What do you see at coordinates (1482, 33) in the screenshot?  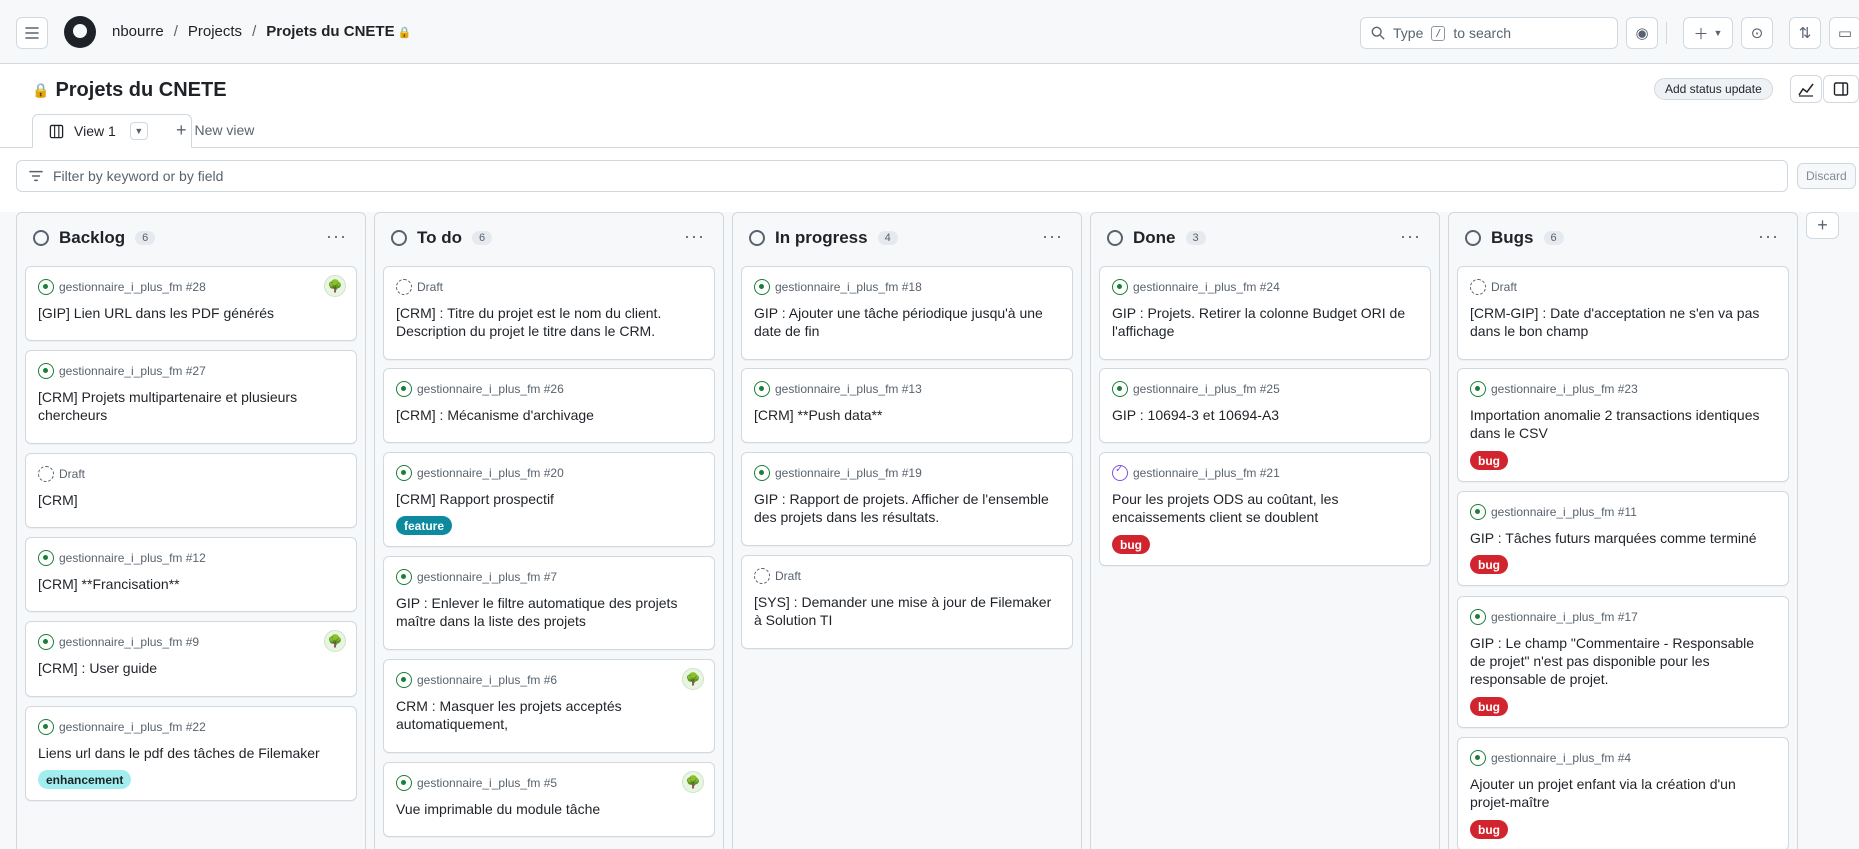 I see `search-suffix: to search` at bounding box center [1482, 33].